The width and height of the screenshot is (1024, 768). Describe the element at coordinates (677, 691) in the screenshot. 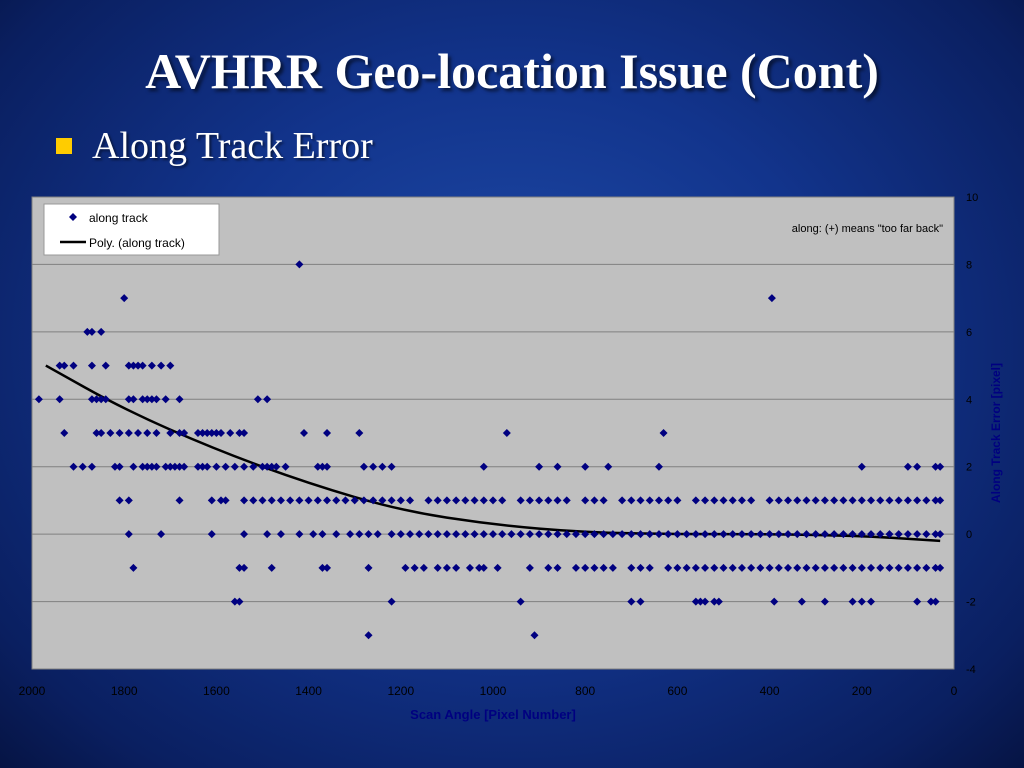

I see `x-tick-label: 600` at that location.